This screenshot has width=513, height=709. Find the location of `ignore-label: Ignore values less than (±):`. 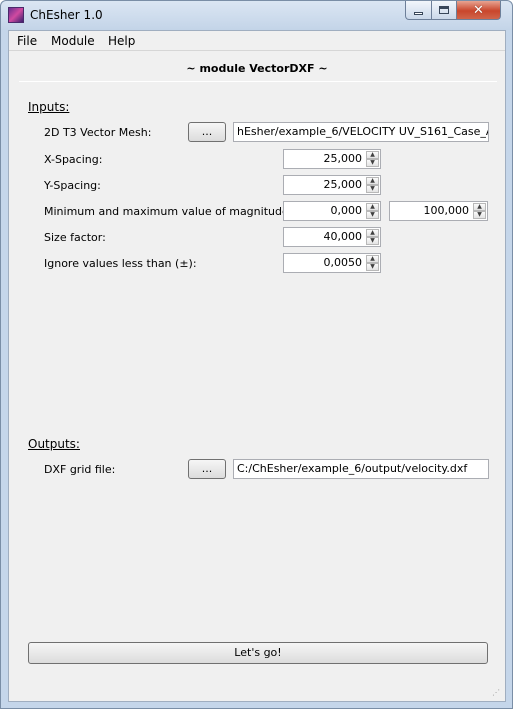

ignore-label: Ignore values less than (±): is located at coordinates (120, 263).